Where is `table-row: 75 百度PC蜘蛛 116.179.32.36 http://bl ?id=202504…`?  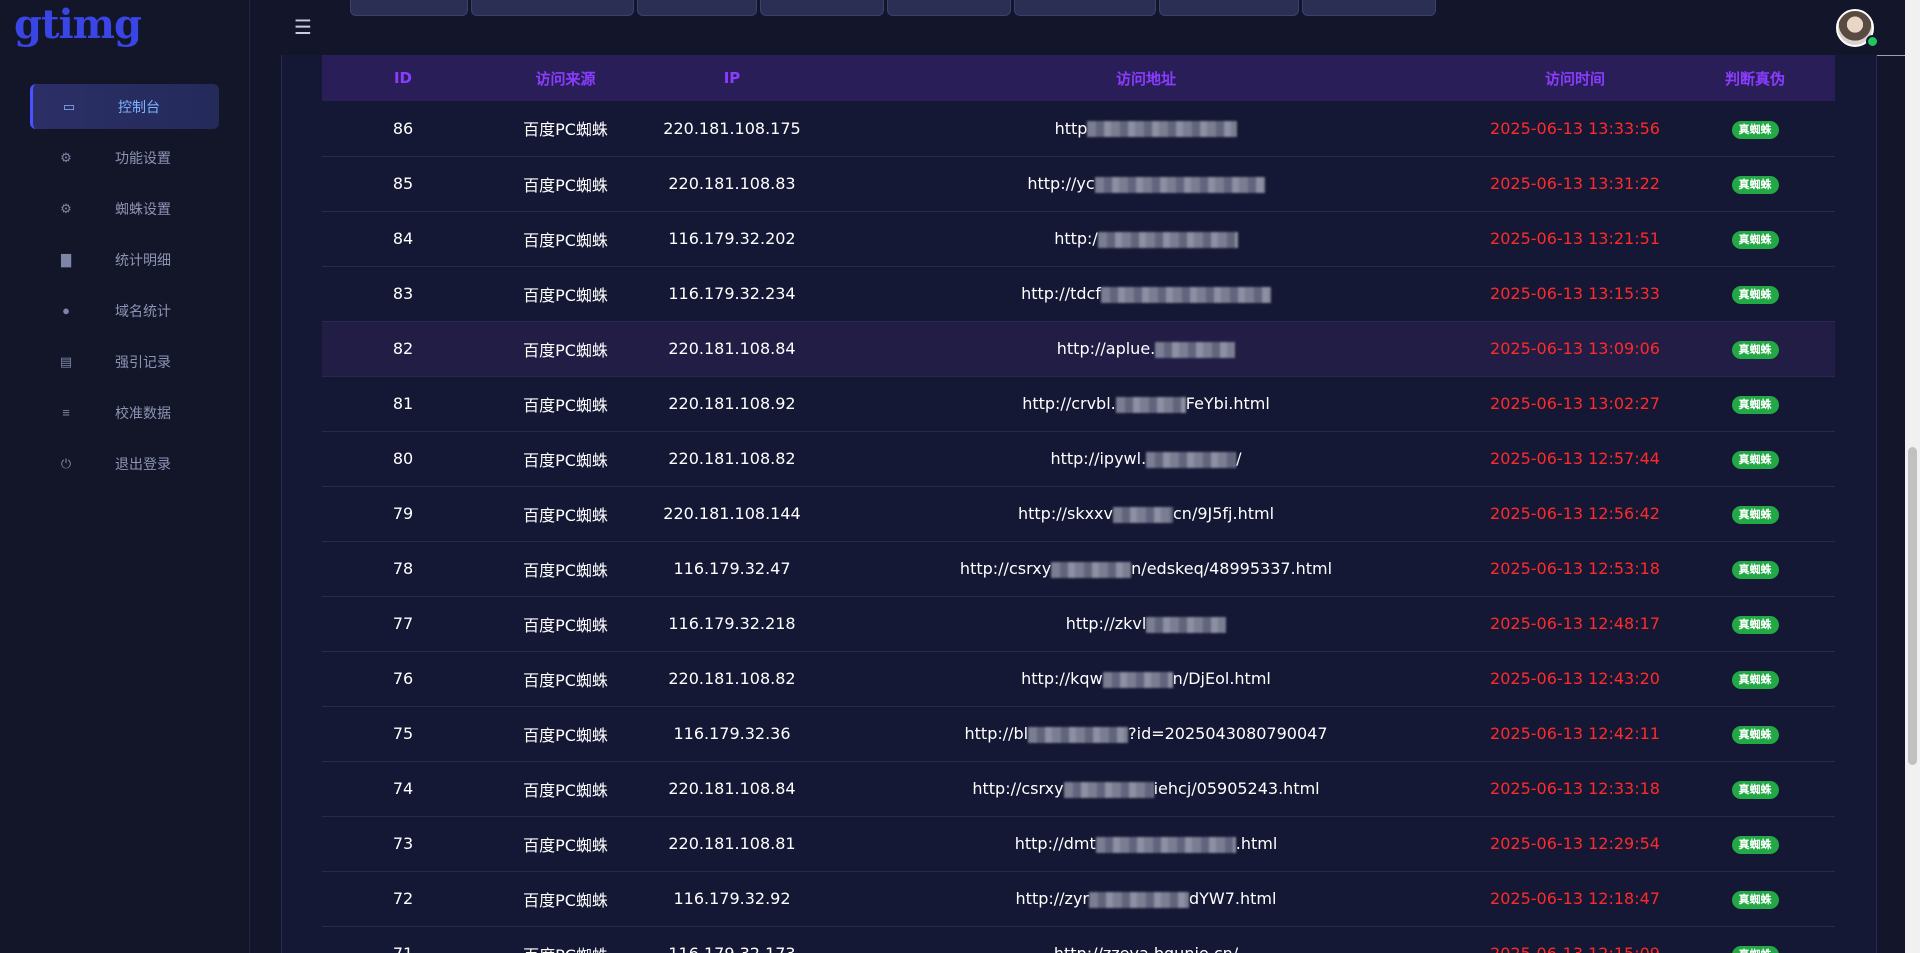
table-row: 75 百度PC蜘蛛 116.179.32.36 http://bl ?id=202504… is located at coordinates (1078, 733).